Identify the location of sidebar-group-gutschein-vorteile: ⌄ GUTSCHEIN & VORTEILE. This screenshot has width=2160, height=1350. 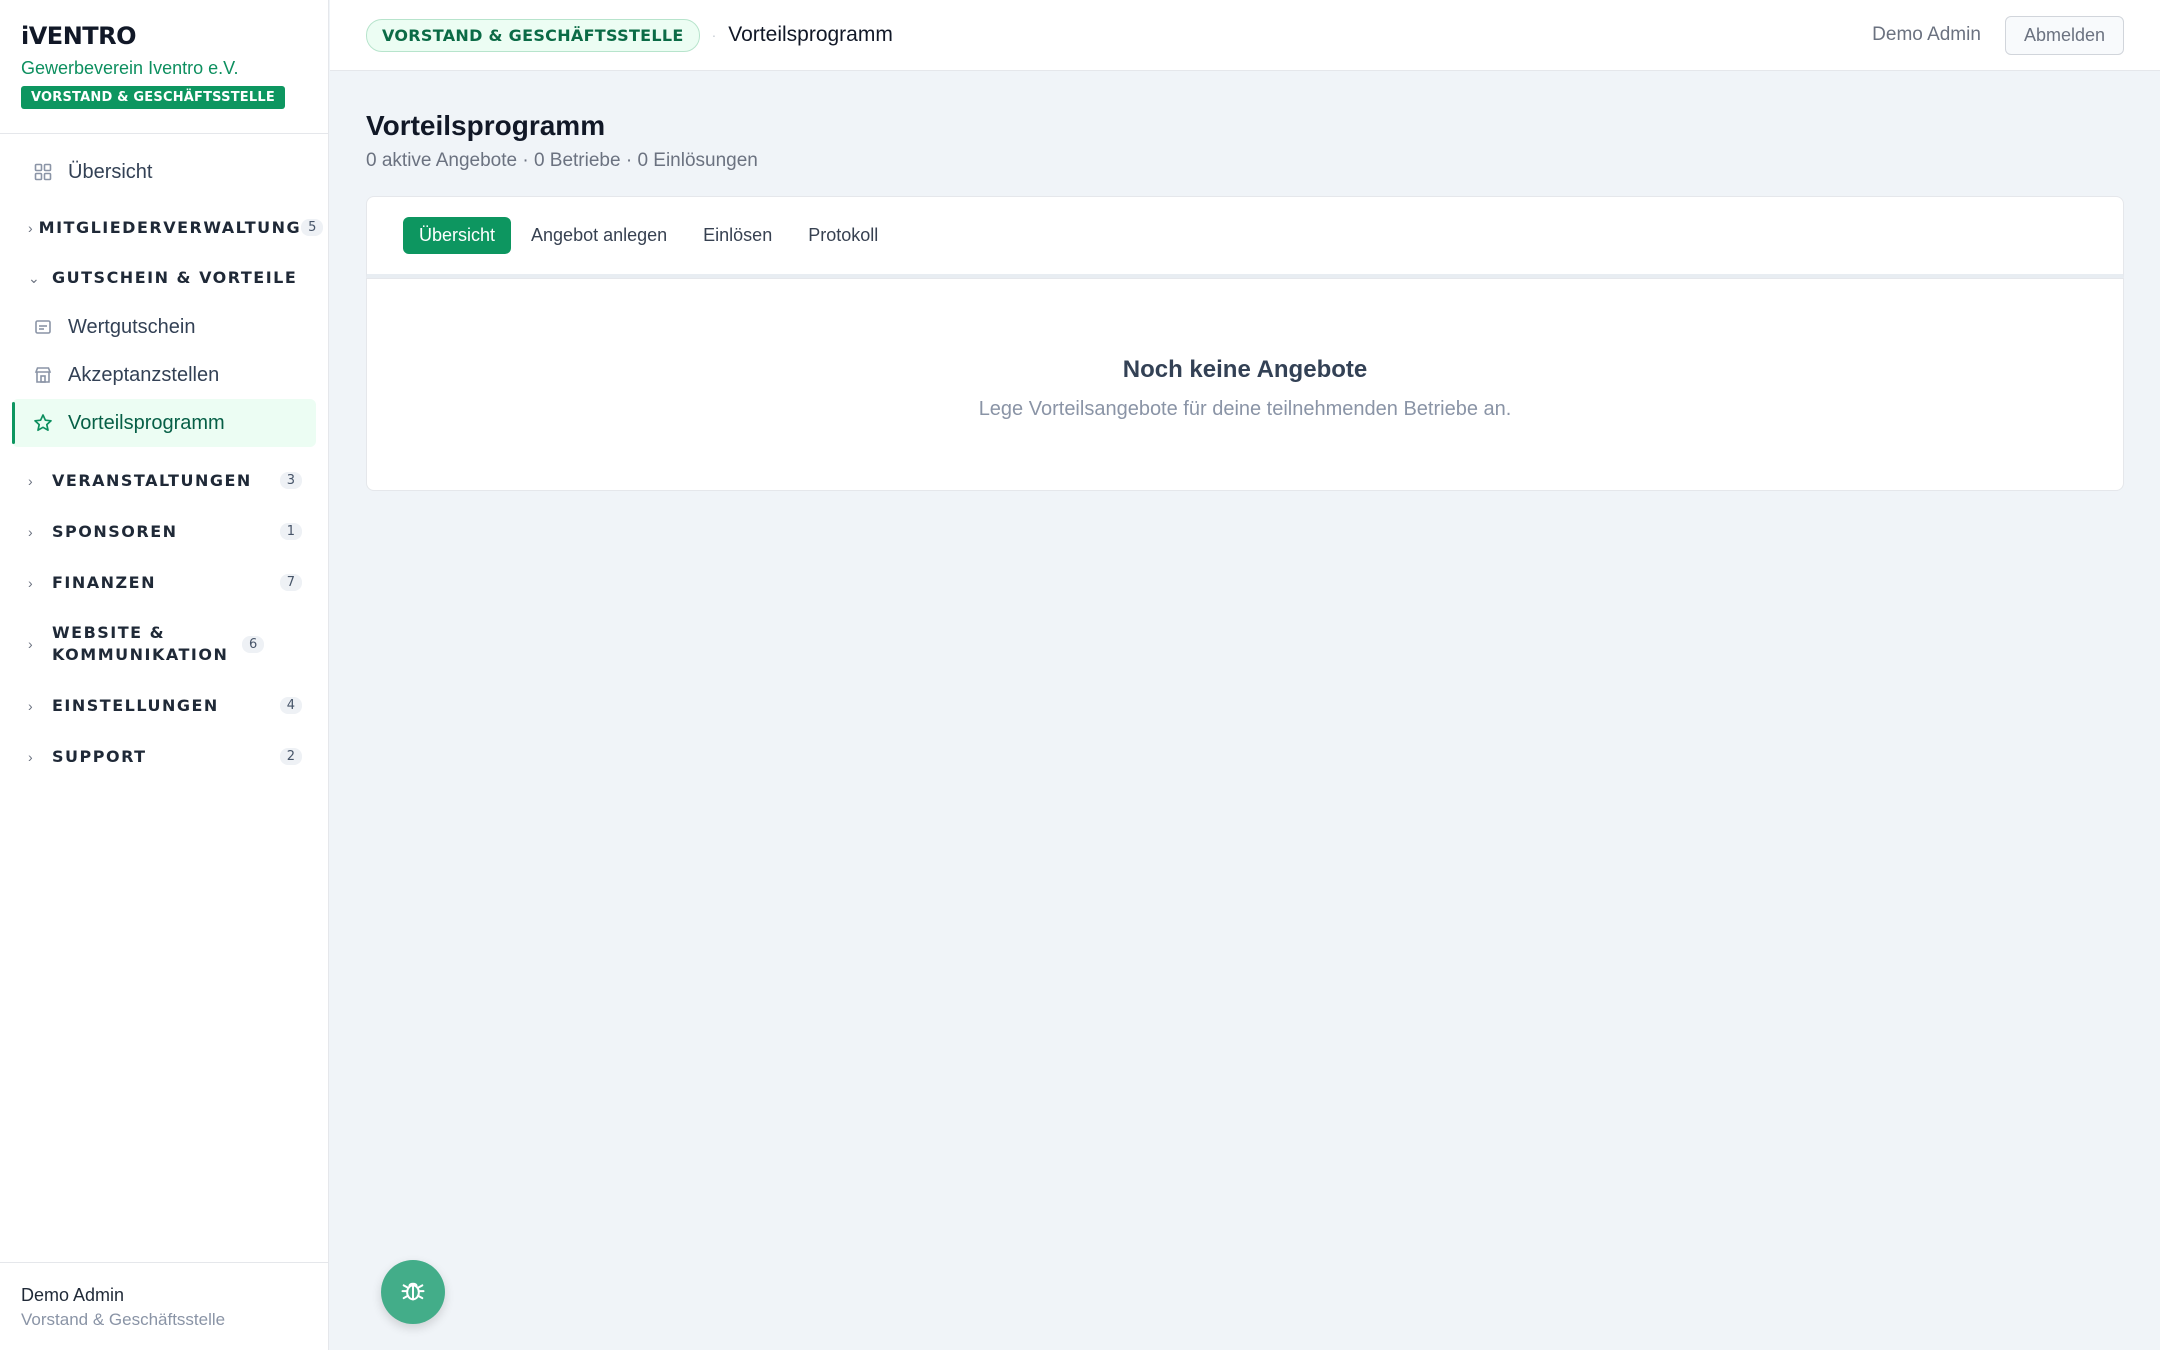
(164, 278).